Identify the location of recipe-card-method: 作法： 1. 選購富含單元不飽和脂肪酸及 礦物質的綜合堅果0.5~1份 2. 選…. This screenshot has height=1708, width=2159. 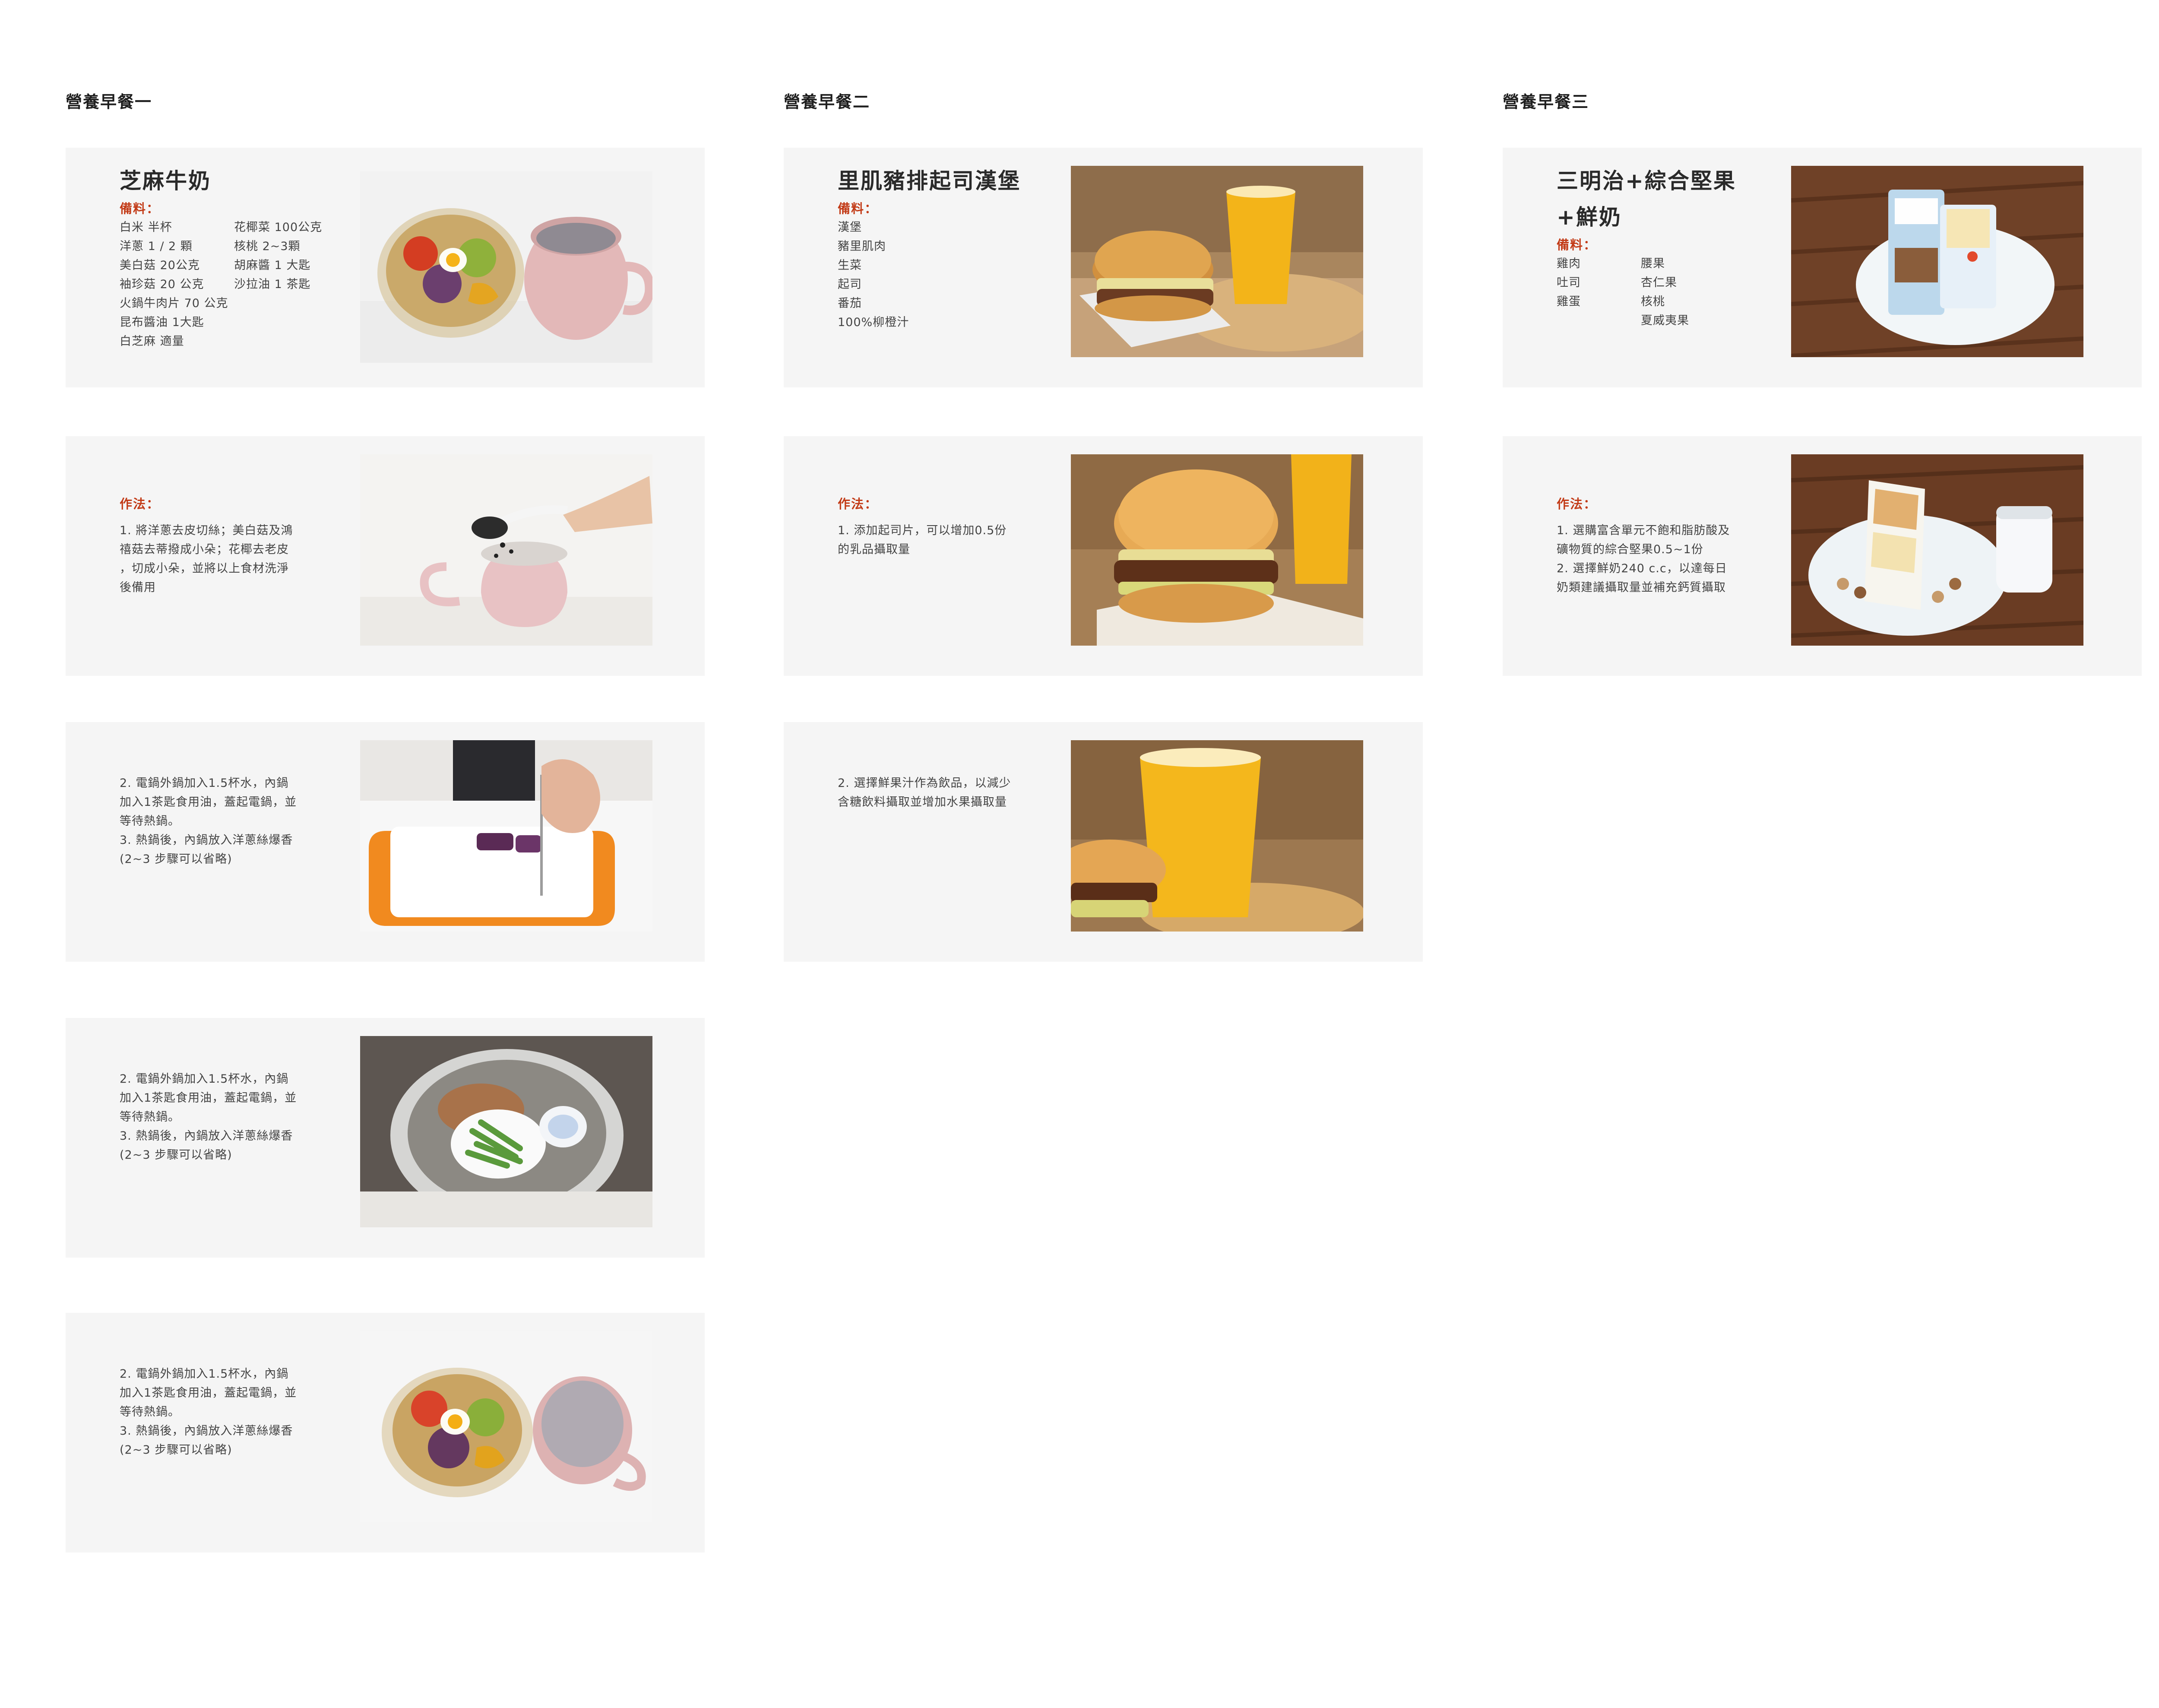
(1822, 556).